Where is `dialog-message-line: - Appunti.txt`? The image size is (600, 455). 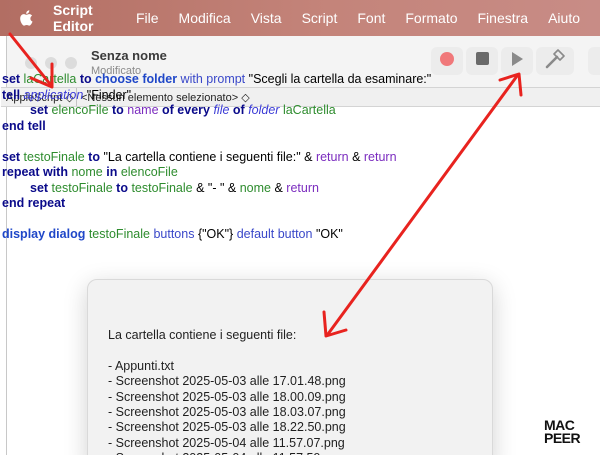 dialog-message-line: - Appunti.txt is located at coordinates (141, 365).